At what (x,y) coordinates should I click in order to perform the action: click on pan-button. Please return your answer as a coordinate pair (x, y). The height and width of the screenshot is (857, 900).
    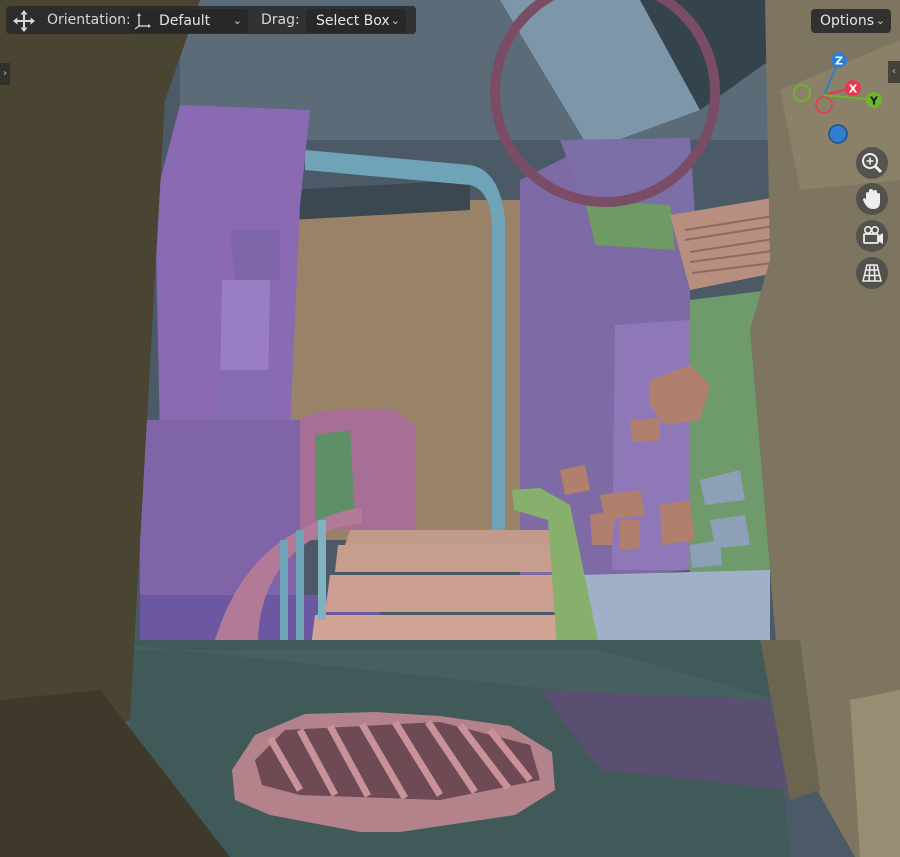
    Looking at the image, I should click on (872, 199).